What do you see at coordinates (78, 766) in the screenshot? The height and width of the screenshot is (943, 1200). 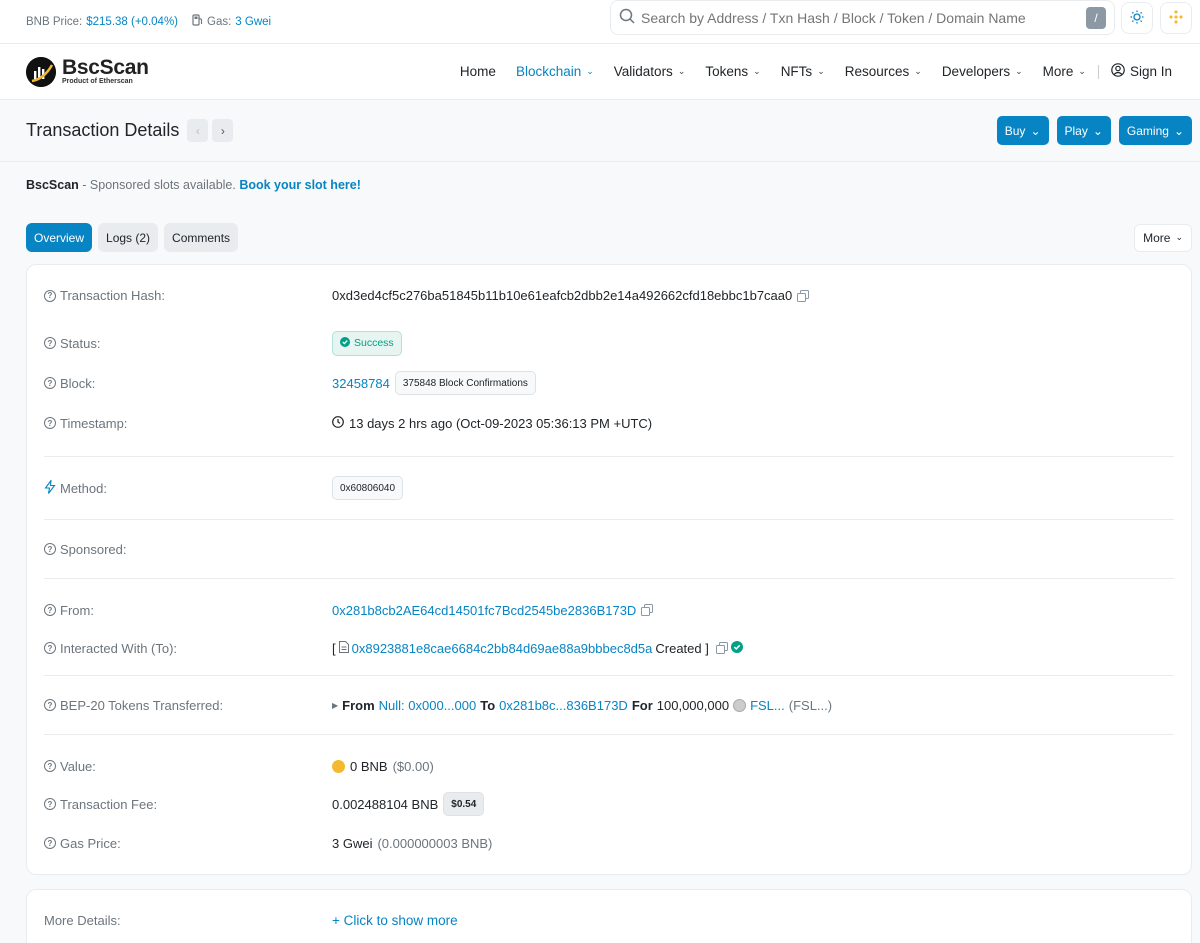 I see `value-label: Value:` at bounding box center [78, 766].